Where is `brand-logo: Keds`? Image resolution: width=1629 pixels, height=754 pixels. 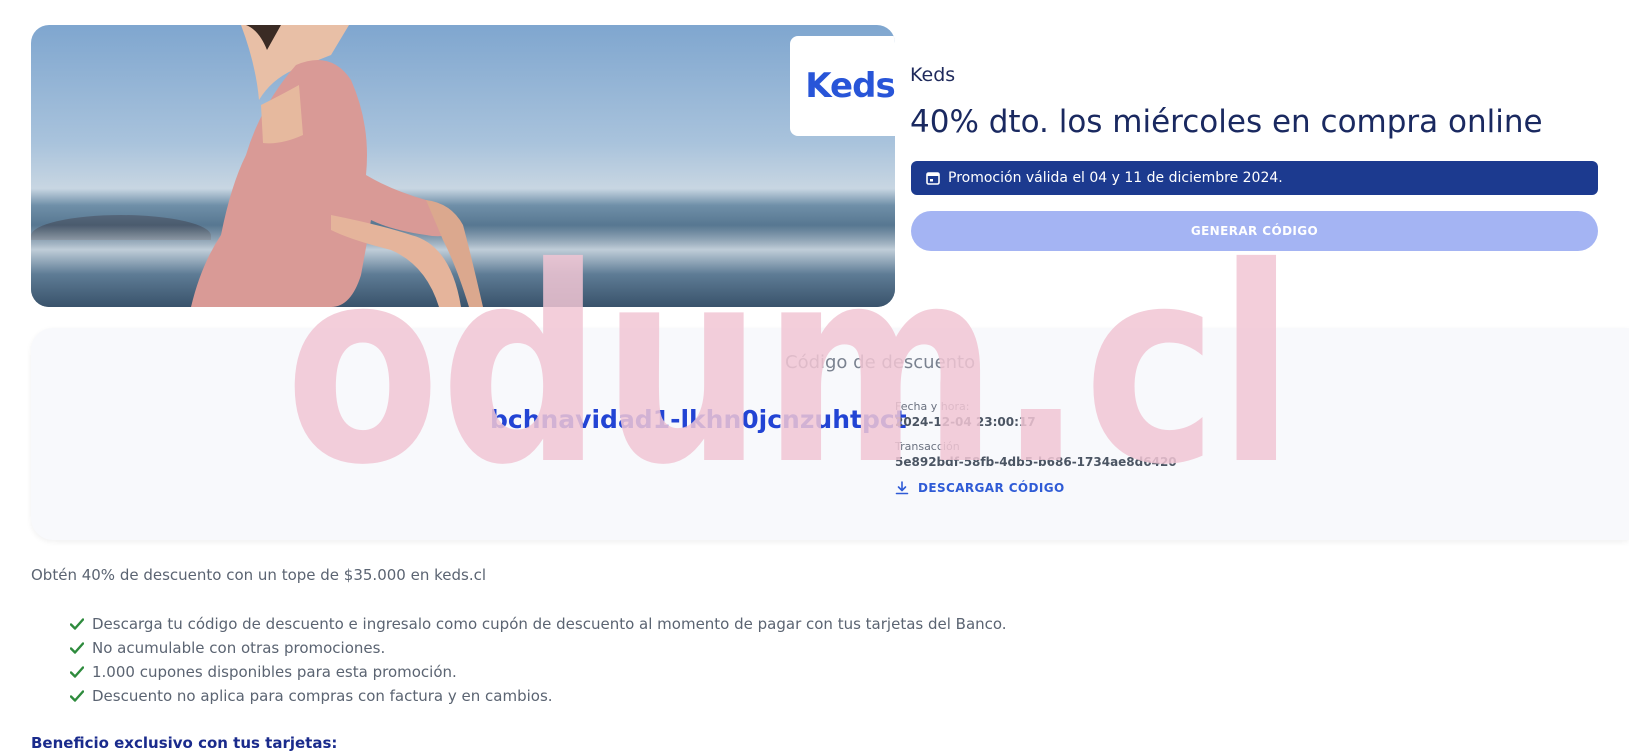
brand-logo: Keds is located at coordinates (850, 86).